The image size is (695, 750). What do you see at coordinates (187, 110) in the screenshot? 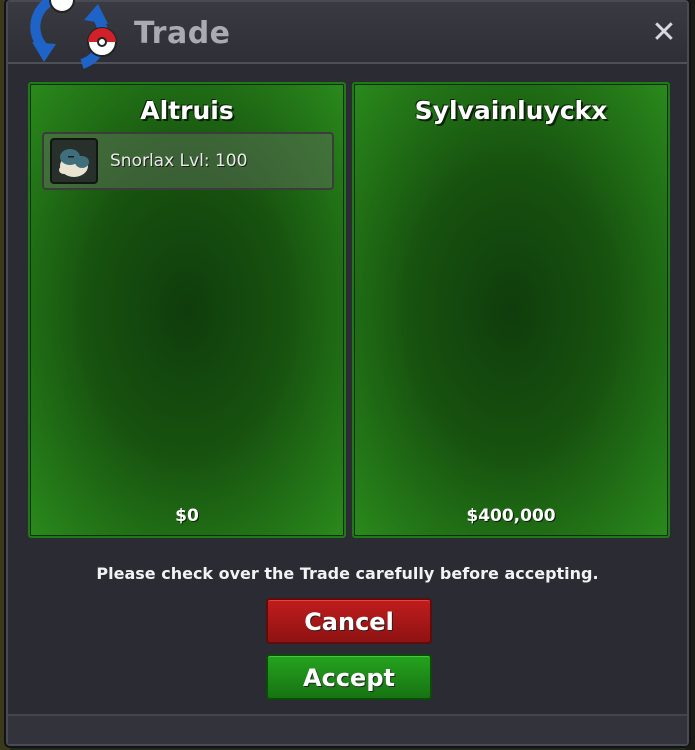
I see `player-name-self: Altruis` at bounding box center [187, 110].